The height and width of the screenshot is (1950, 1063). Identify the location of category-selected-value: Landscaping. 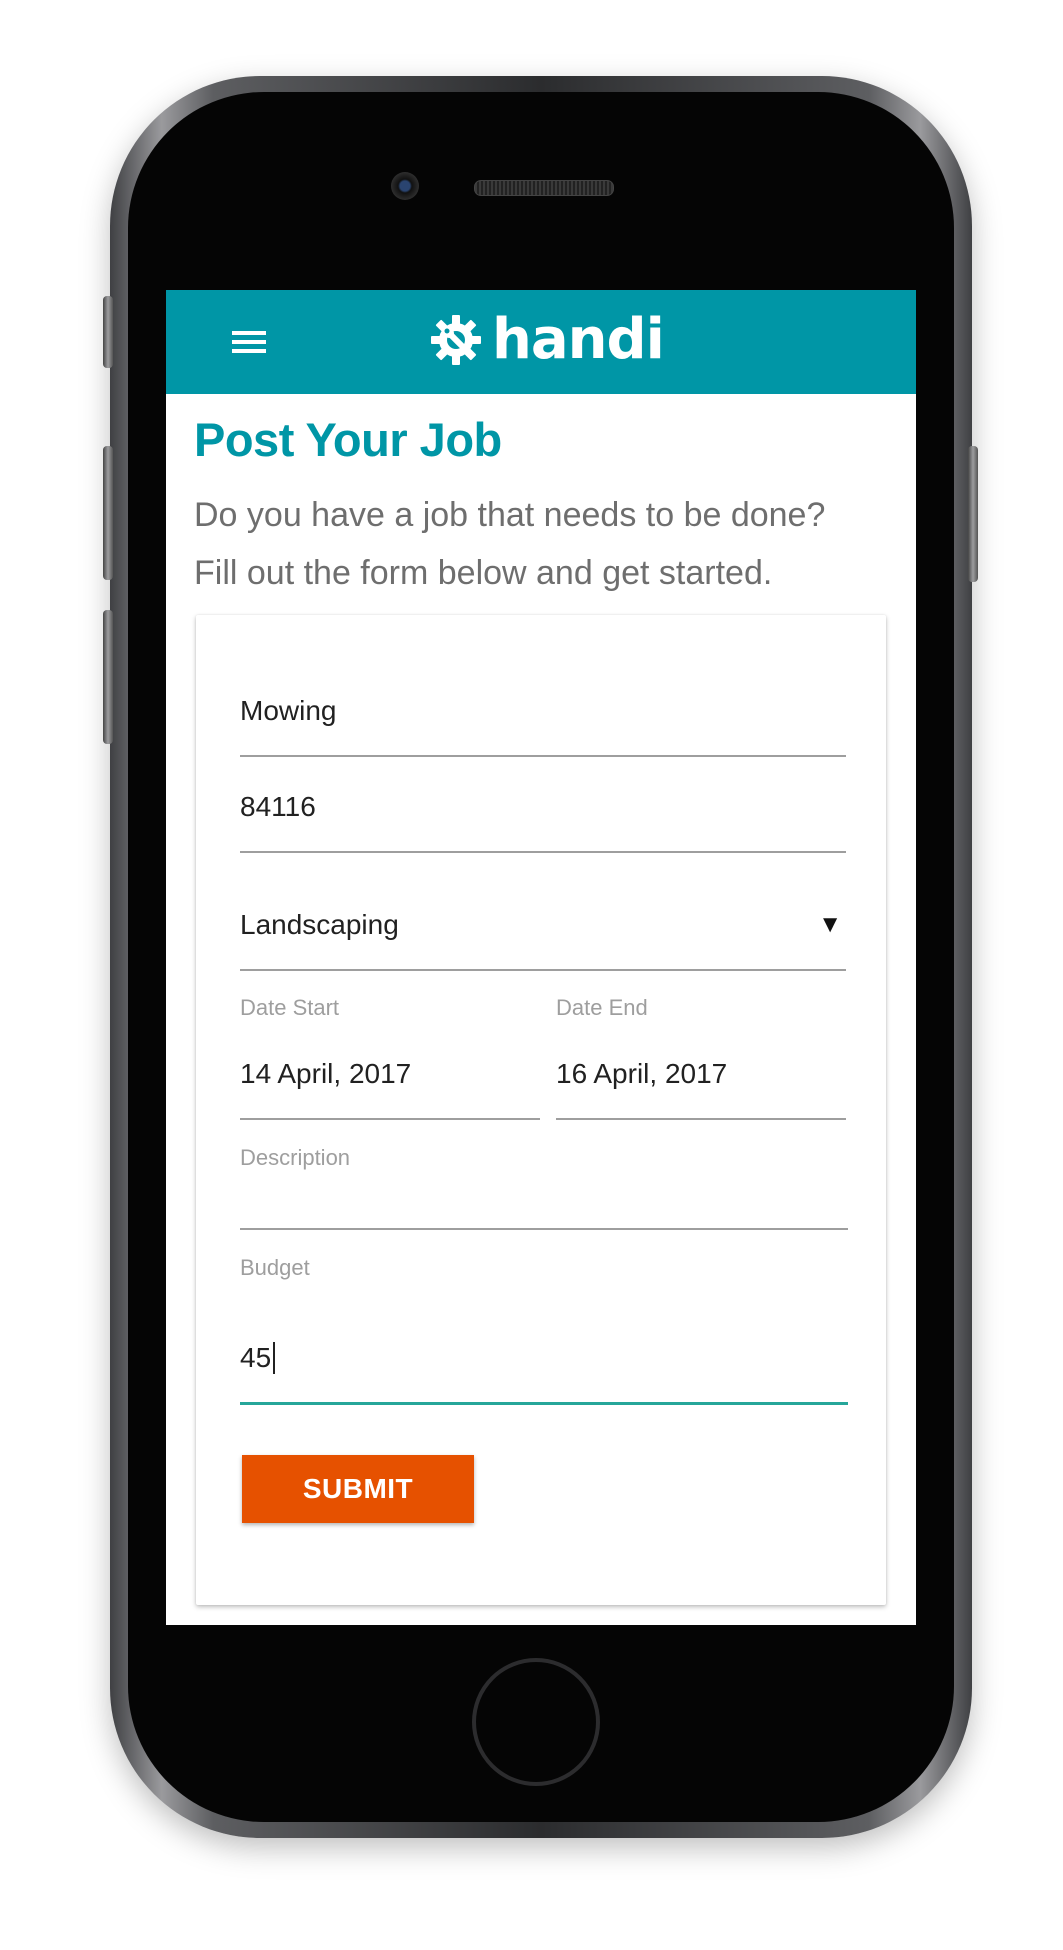
(319, 924).